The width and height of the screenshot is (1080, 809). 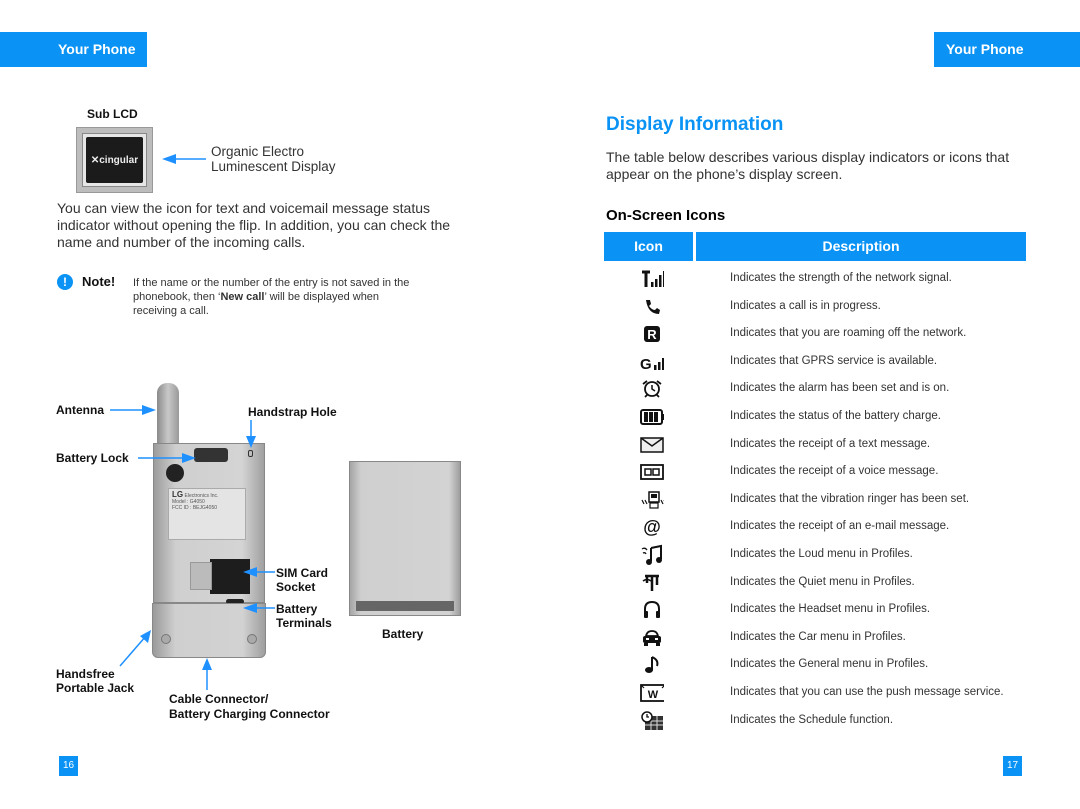 What do you see at coordinates (68, 766) in the screenshot?
I see `page-number-left: 16` at bounding box center [68, 766].